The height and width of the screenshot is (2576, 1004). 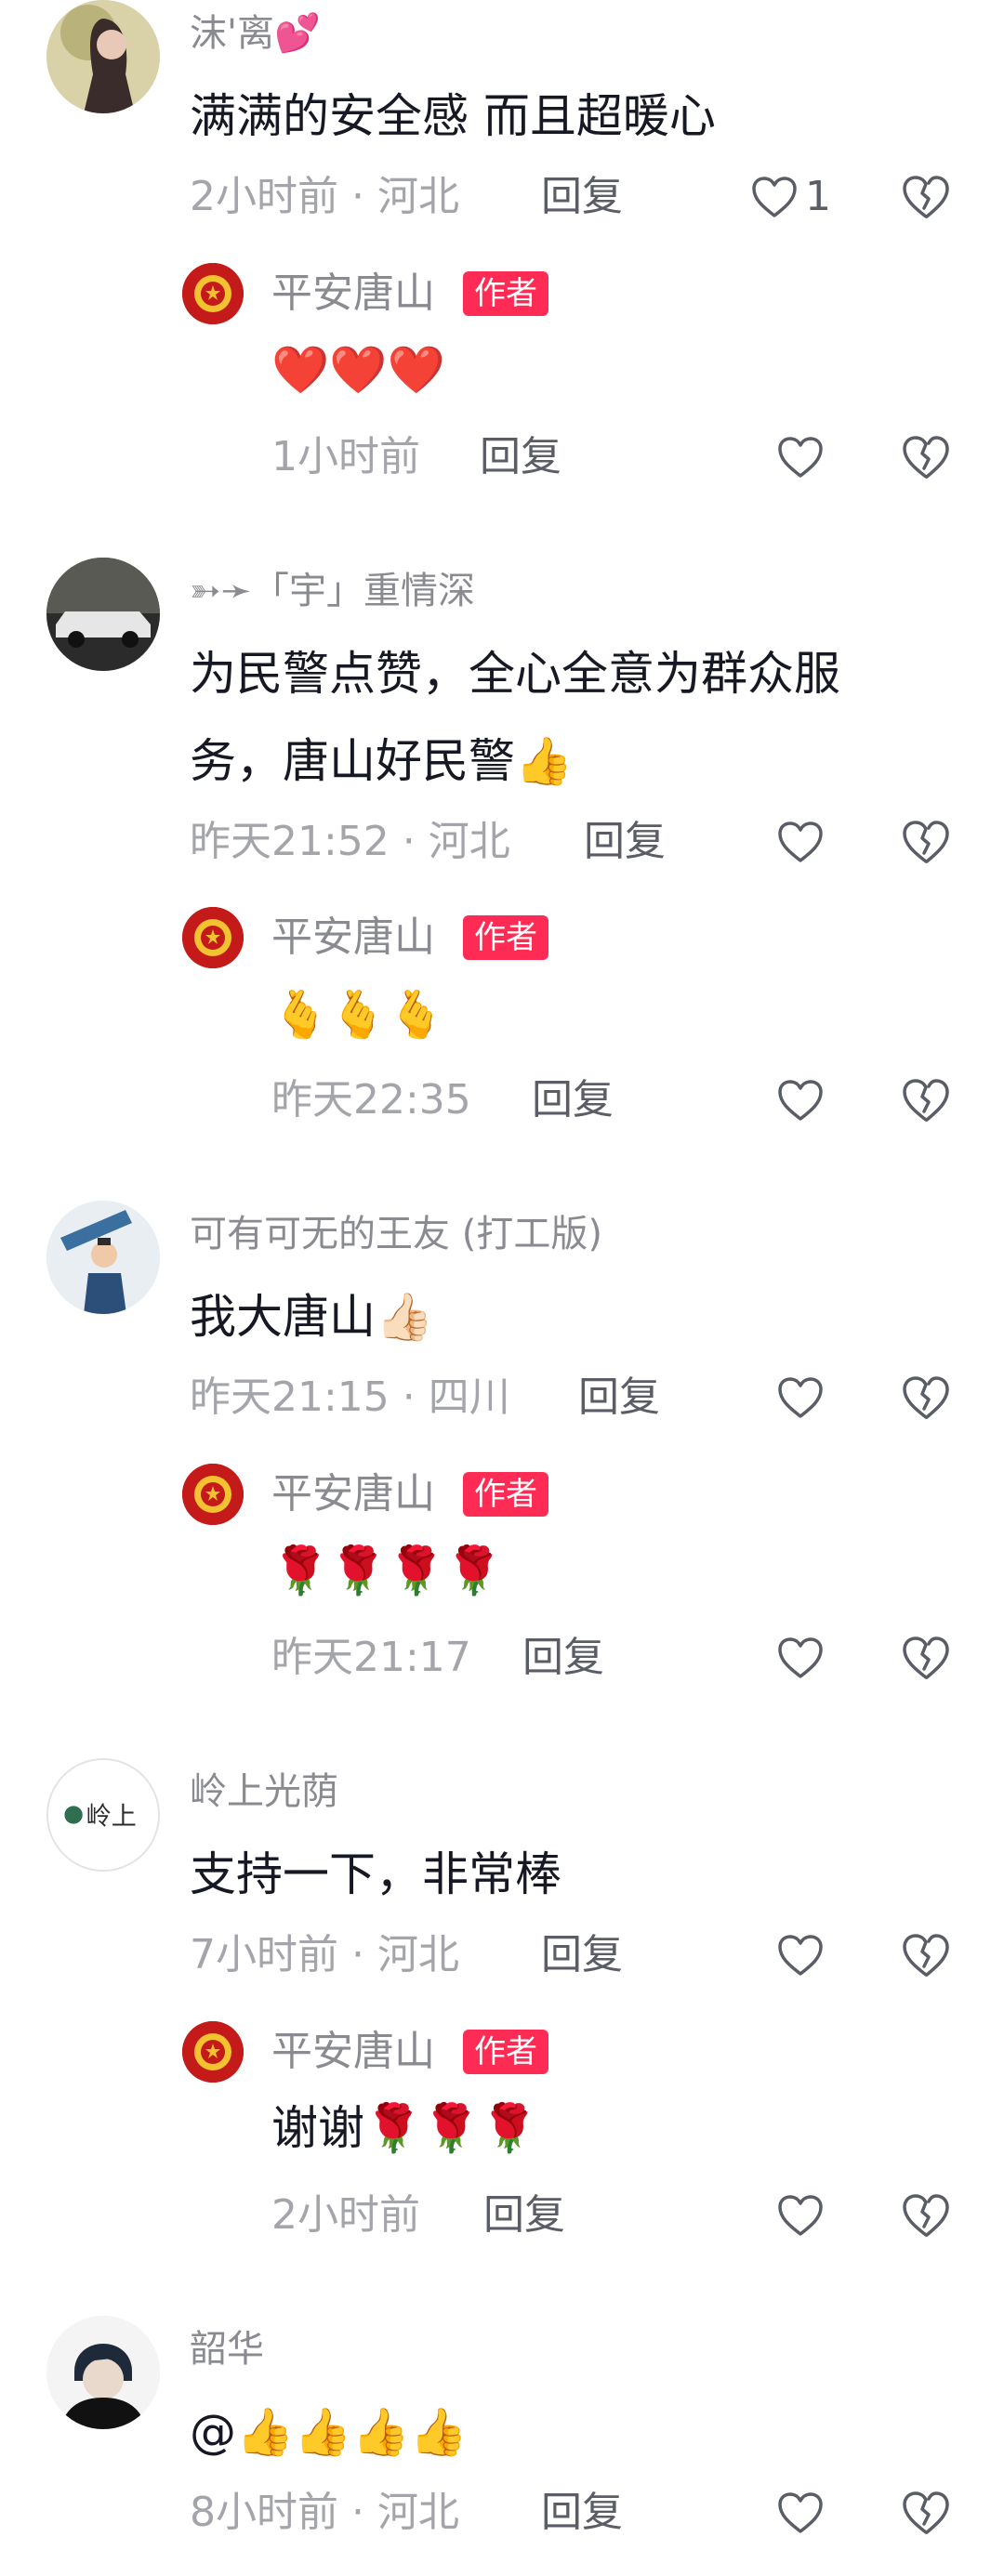 I want to click on reply-text: 🫰🫰🫰, so click(x=358, y=1015).